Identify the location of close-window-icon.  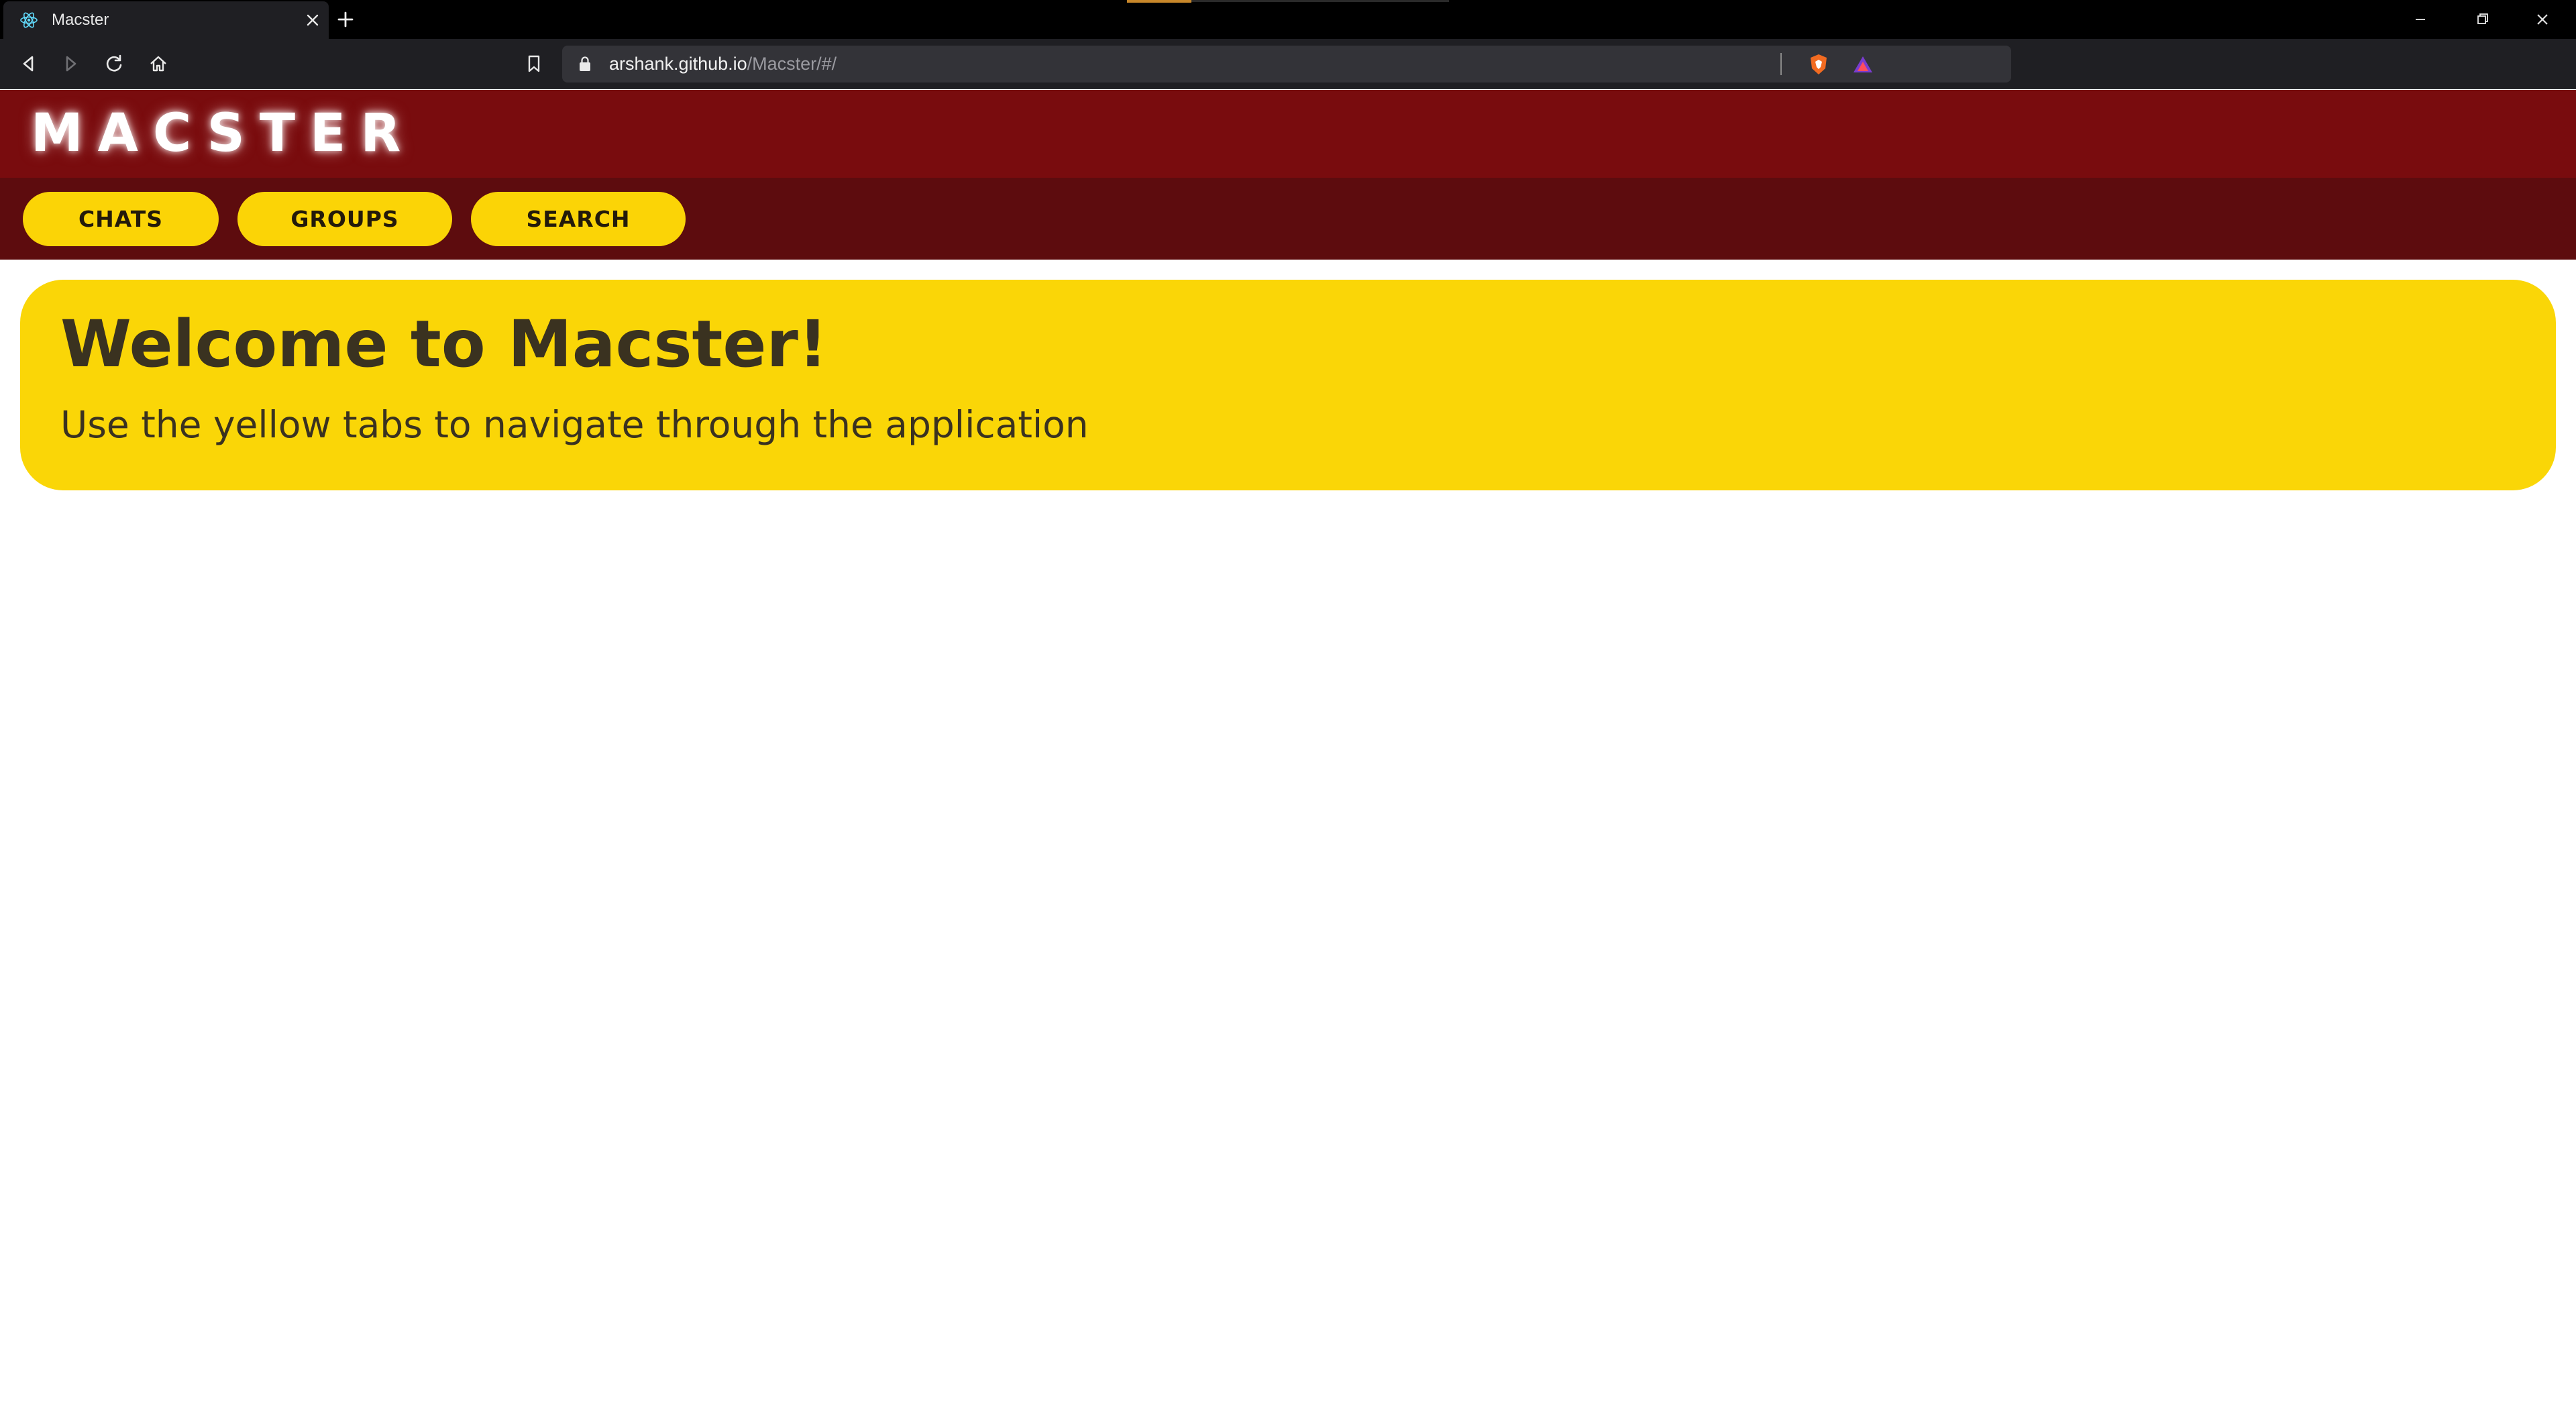
(2542, 19).